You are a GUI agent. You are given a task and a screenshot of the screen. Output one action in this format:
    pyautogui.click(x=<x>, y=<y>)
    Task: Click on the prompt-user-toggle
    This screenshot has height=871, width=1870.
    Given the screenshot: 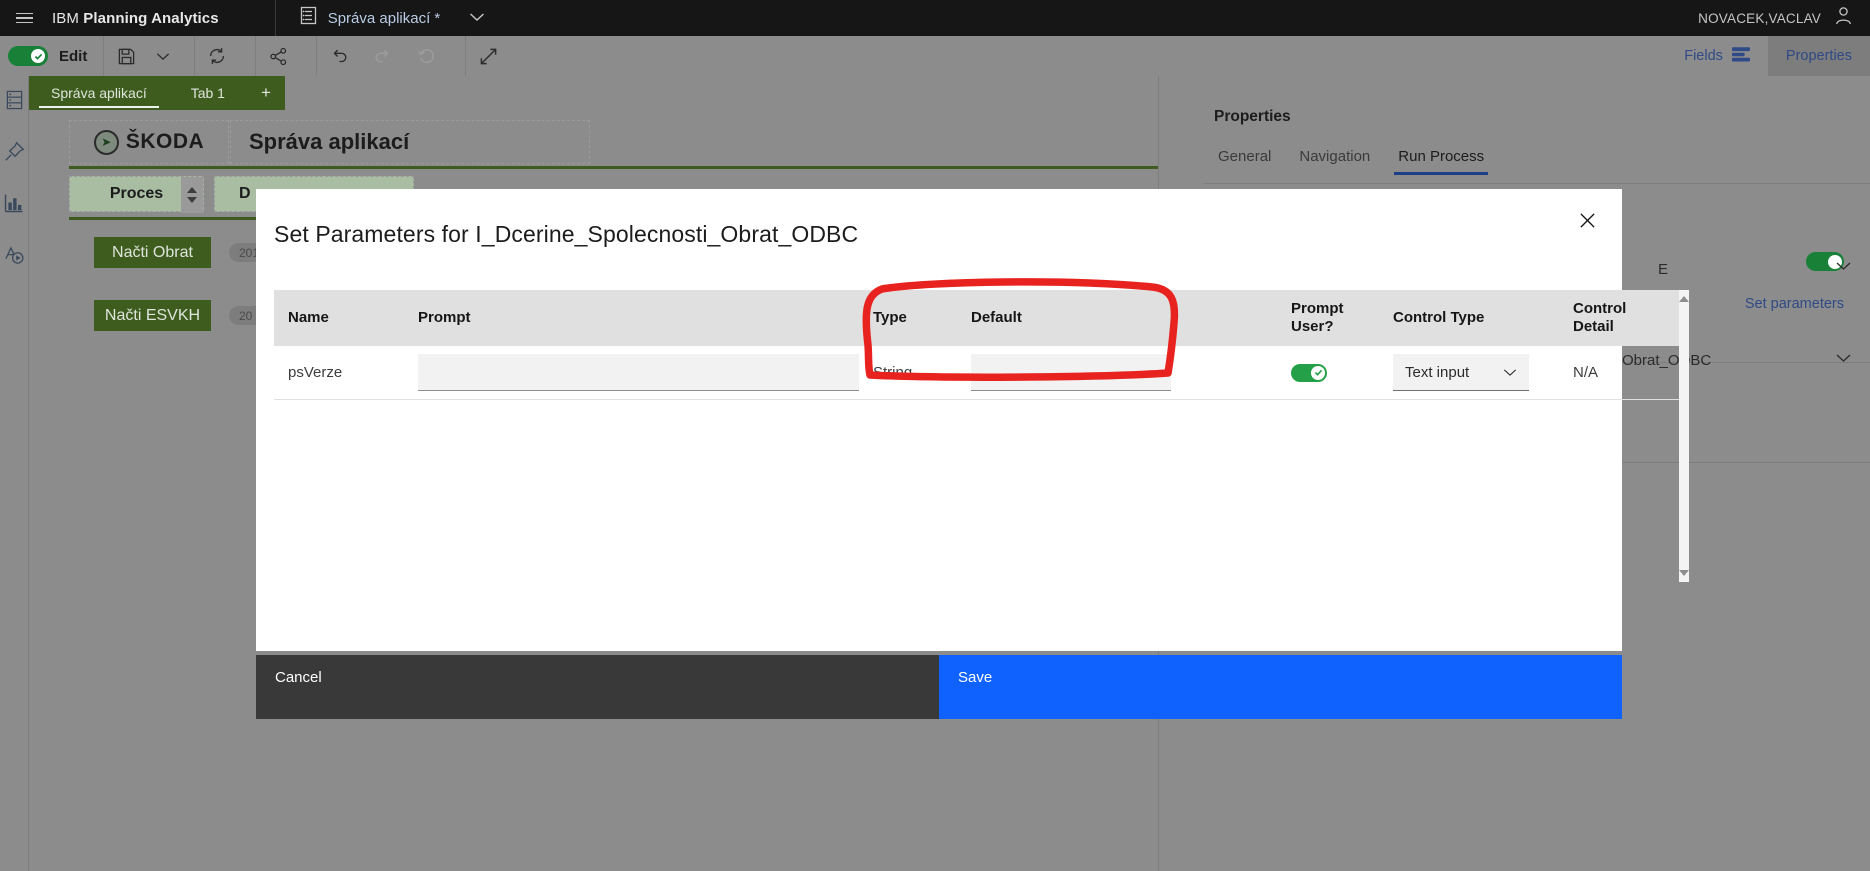 What is the action you would take?
    pyautogui.click(x=1309, y=372)
    